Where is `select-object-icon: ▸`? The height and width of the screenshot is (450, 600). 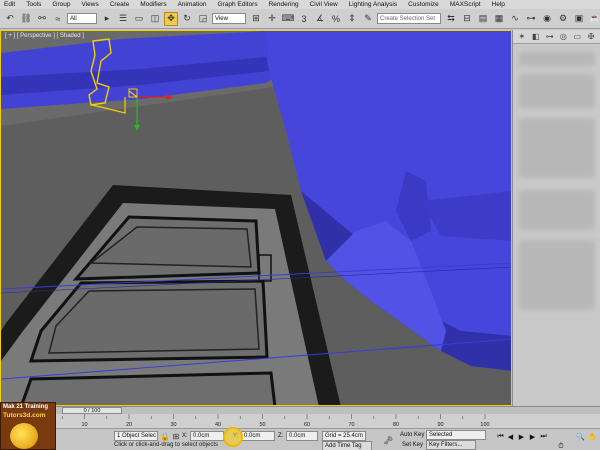 select-object-icon: ▸ is located at coordinates (107, 19).